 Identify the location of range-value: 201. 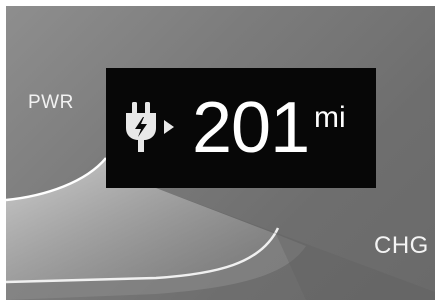
(251, 128).